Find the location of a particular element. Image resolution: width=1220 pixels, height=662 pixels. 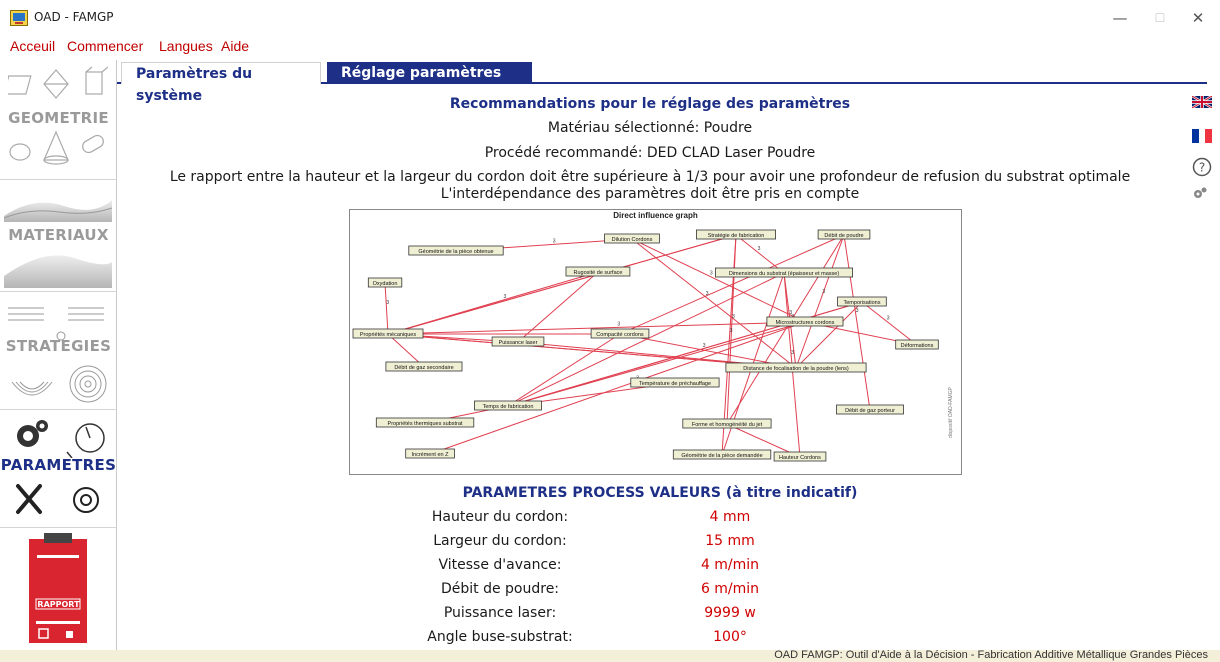

param-label-puissance: Puissance laser: is located at coordinates (500, 613).